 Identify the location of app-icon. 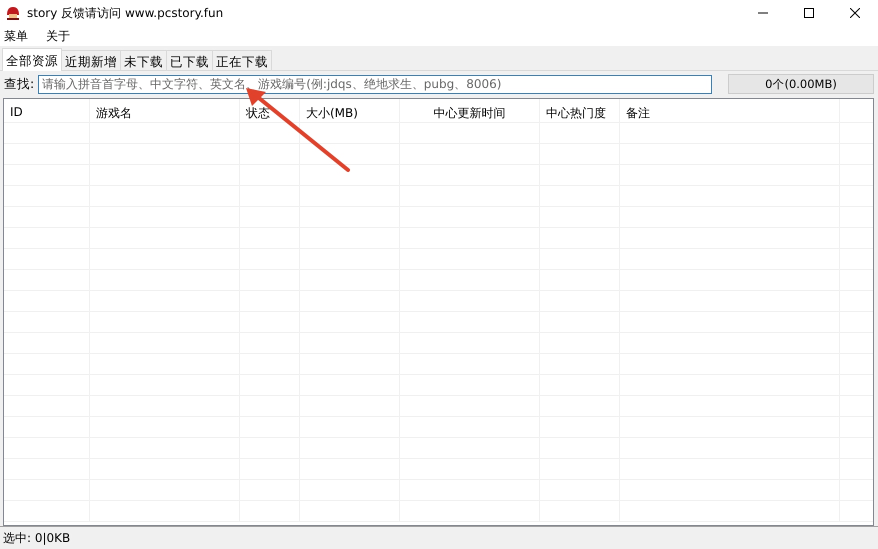
(13, 13).